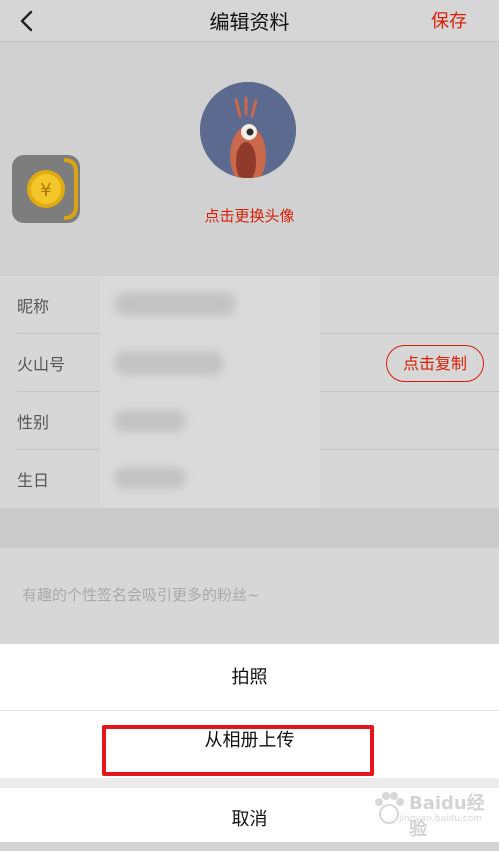 This screenshot has width=499, height=851. What do you see at coordinates (210, 392) in the screenshot?
I see `redacted-values` at bounding box center [210, 392].